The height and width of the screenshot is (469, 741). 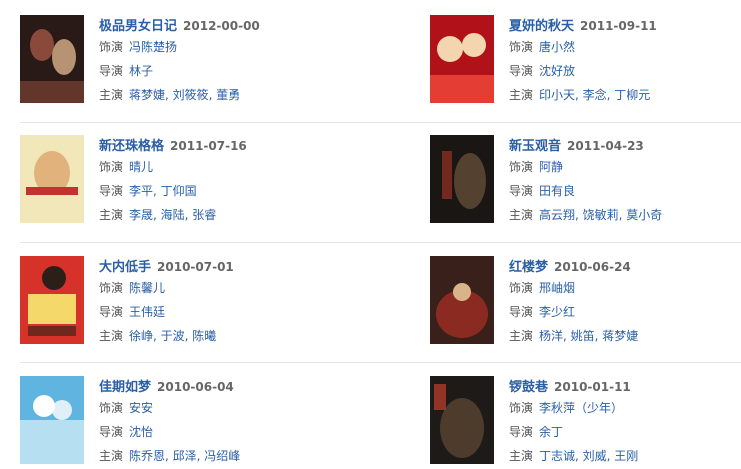 I want to click on director-value: 林子, so click(x=141, y=71).